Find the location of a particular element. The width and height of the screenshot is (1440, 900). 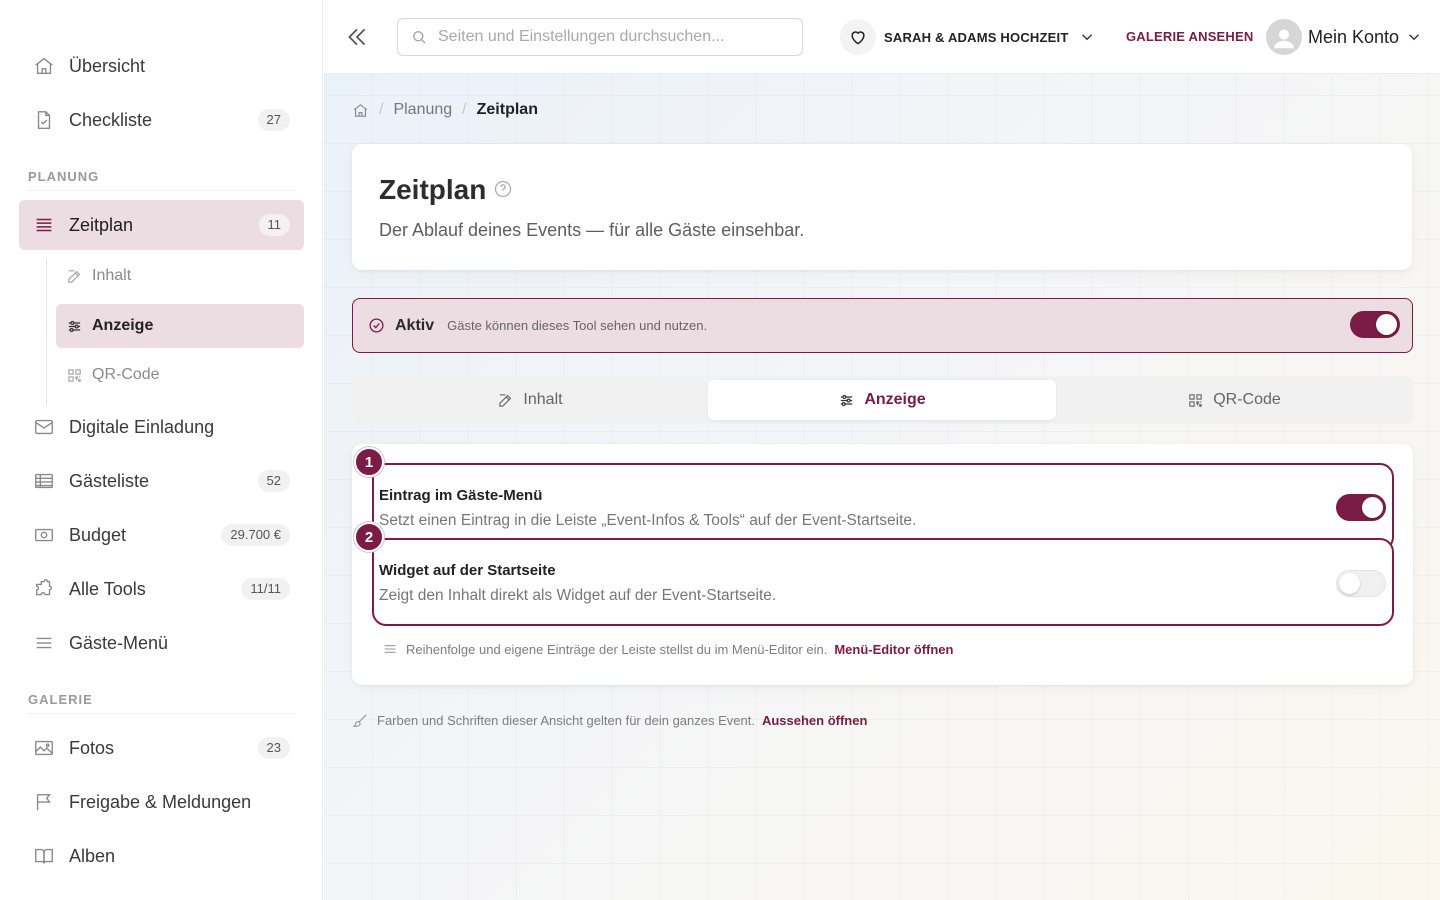

section-label-galerie: GALERIE is located at coordinates (60, 699).